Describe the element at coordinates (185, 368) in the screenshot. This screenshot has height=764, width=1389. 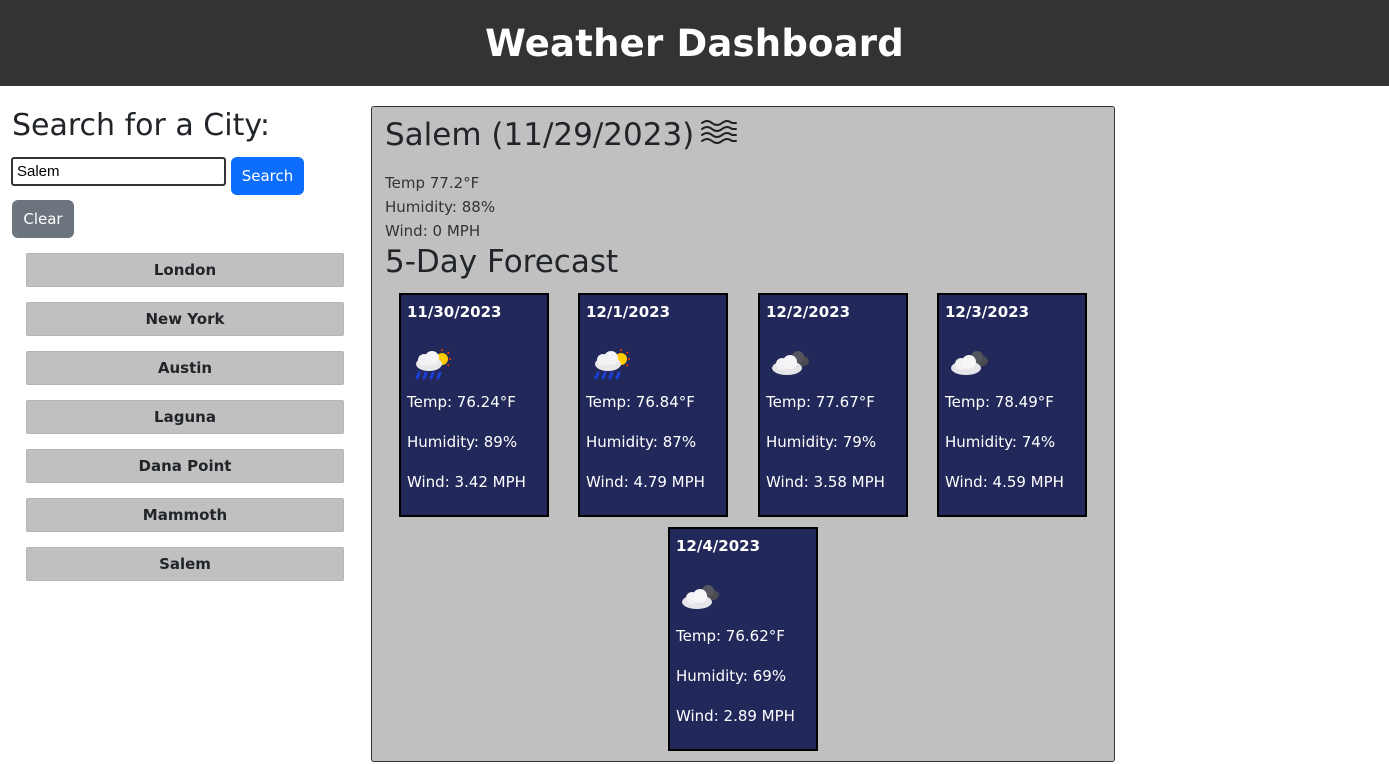
I see `history-city-button: Austin` at that location.